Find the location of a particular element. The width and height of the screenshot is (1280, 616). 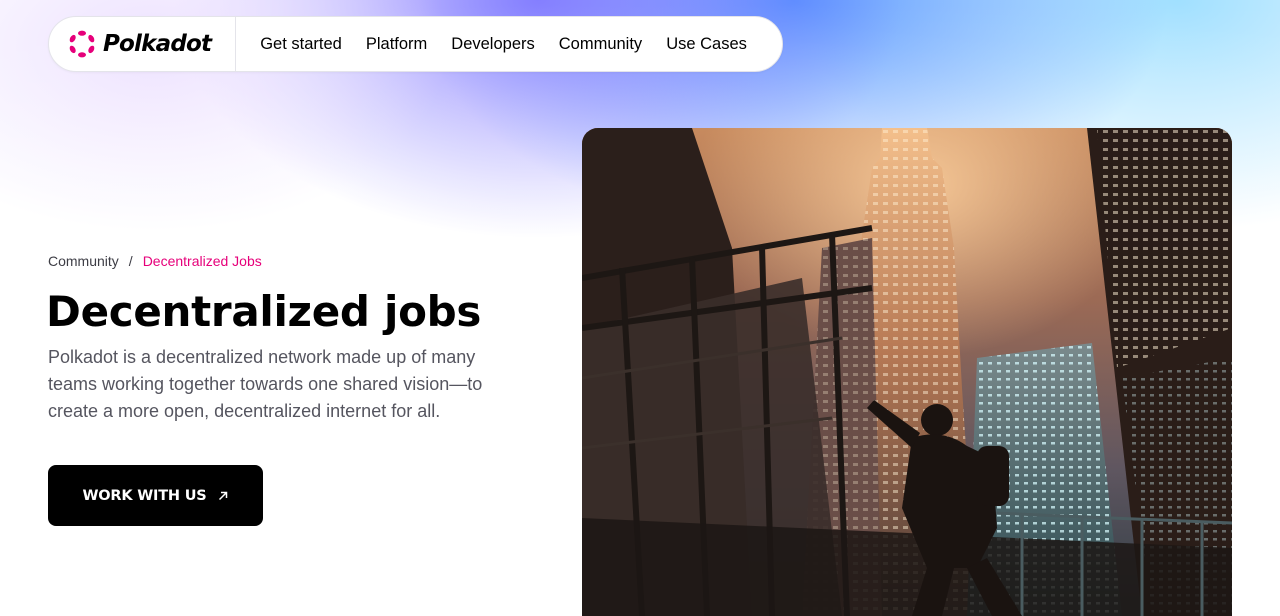

page-title: Decentralized jobs is located at coordinates (264, 311).